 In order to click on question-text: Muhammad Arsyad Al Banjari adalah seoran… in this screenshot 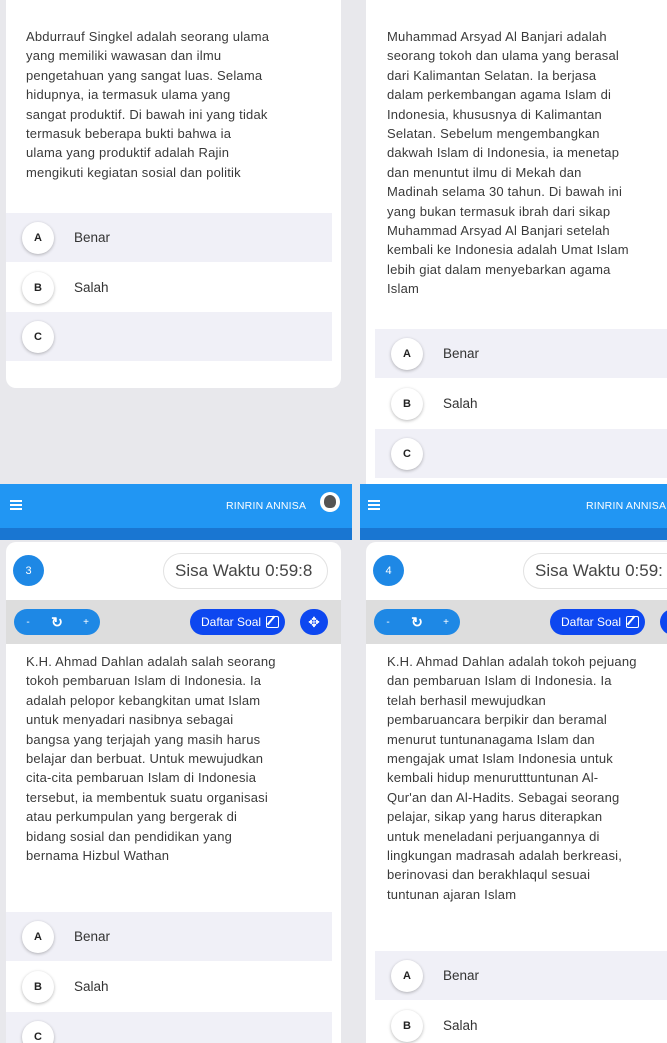, I will do `click(508, 163)`.